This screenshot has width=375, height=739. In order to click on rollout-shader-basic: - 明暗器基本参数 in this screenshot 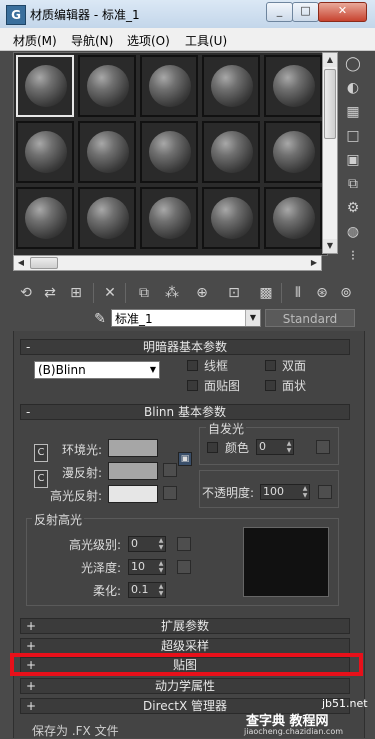, I will do `click(185, 347)`.